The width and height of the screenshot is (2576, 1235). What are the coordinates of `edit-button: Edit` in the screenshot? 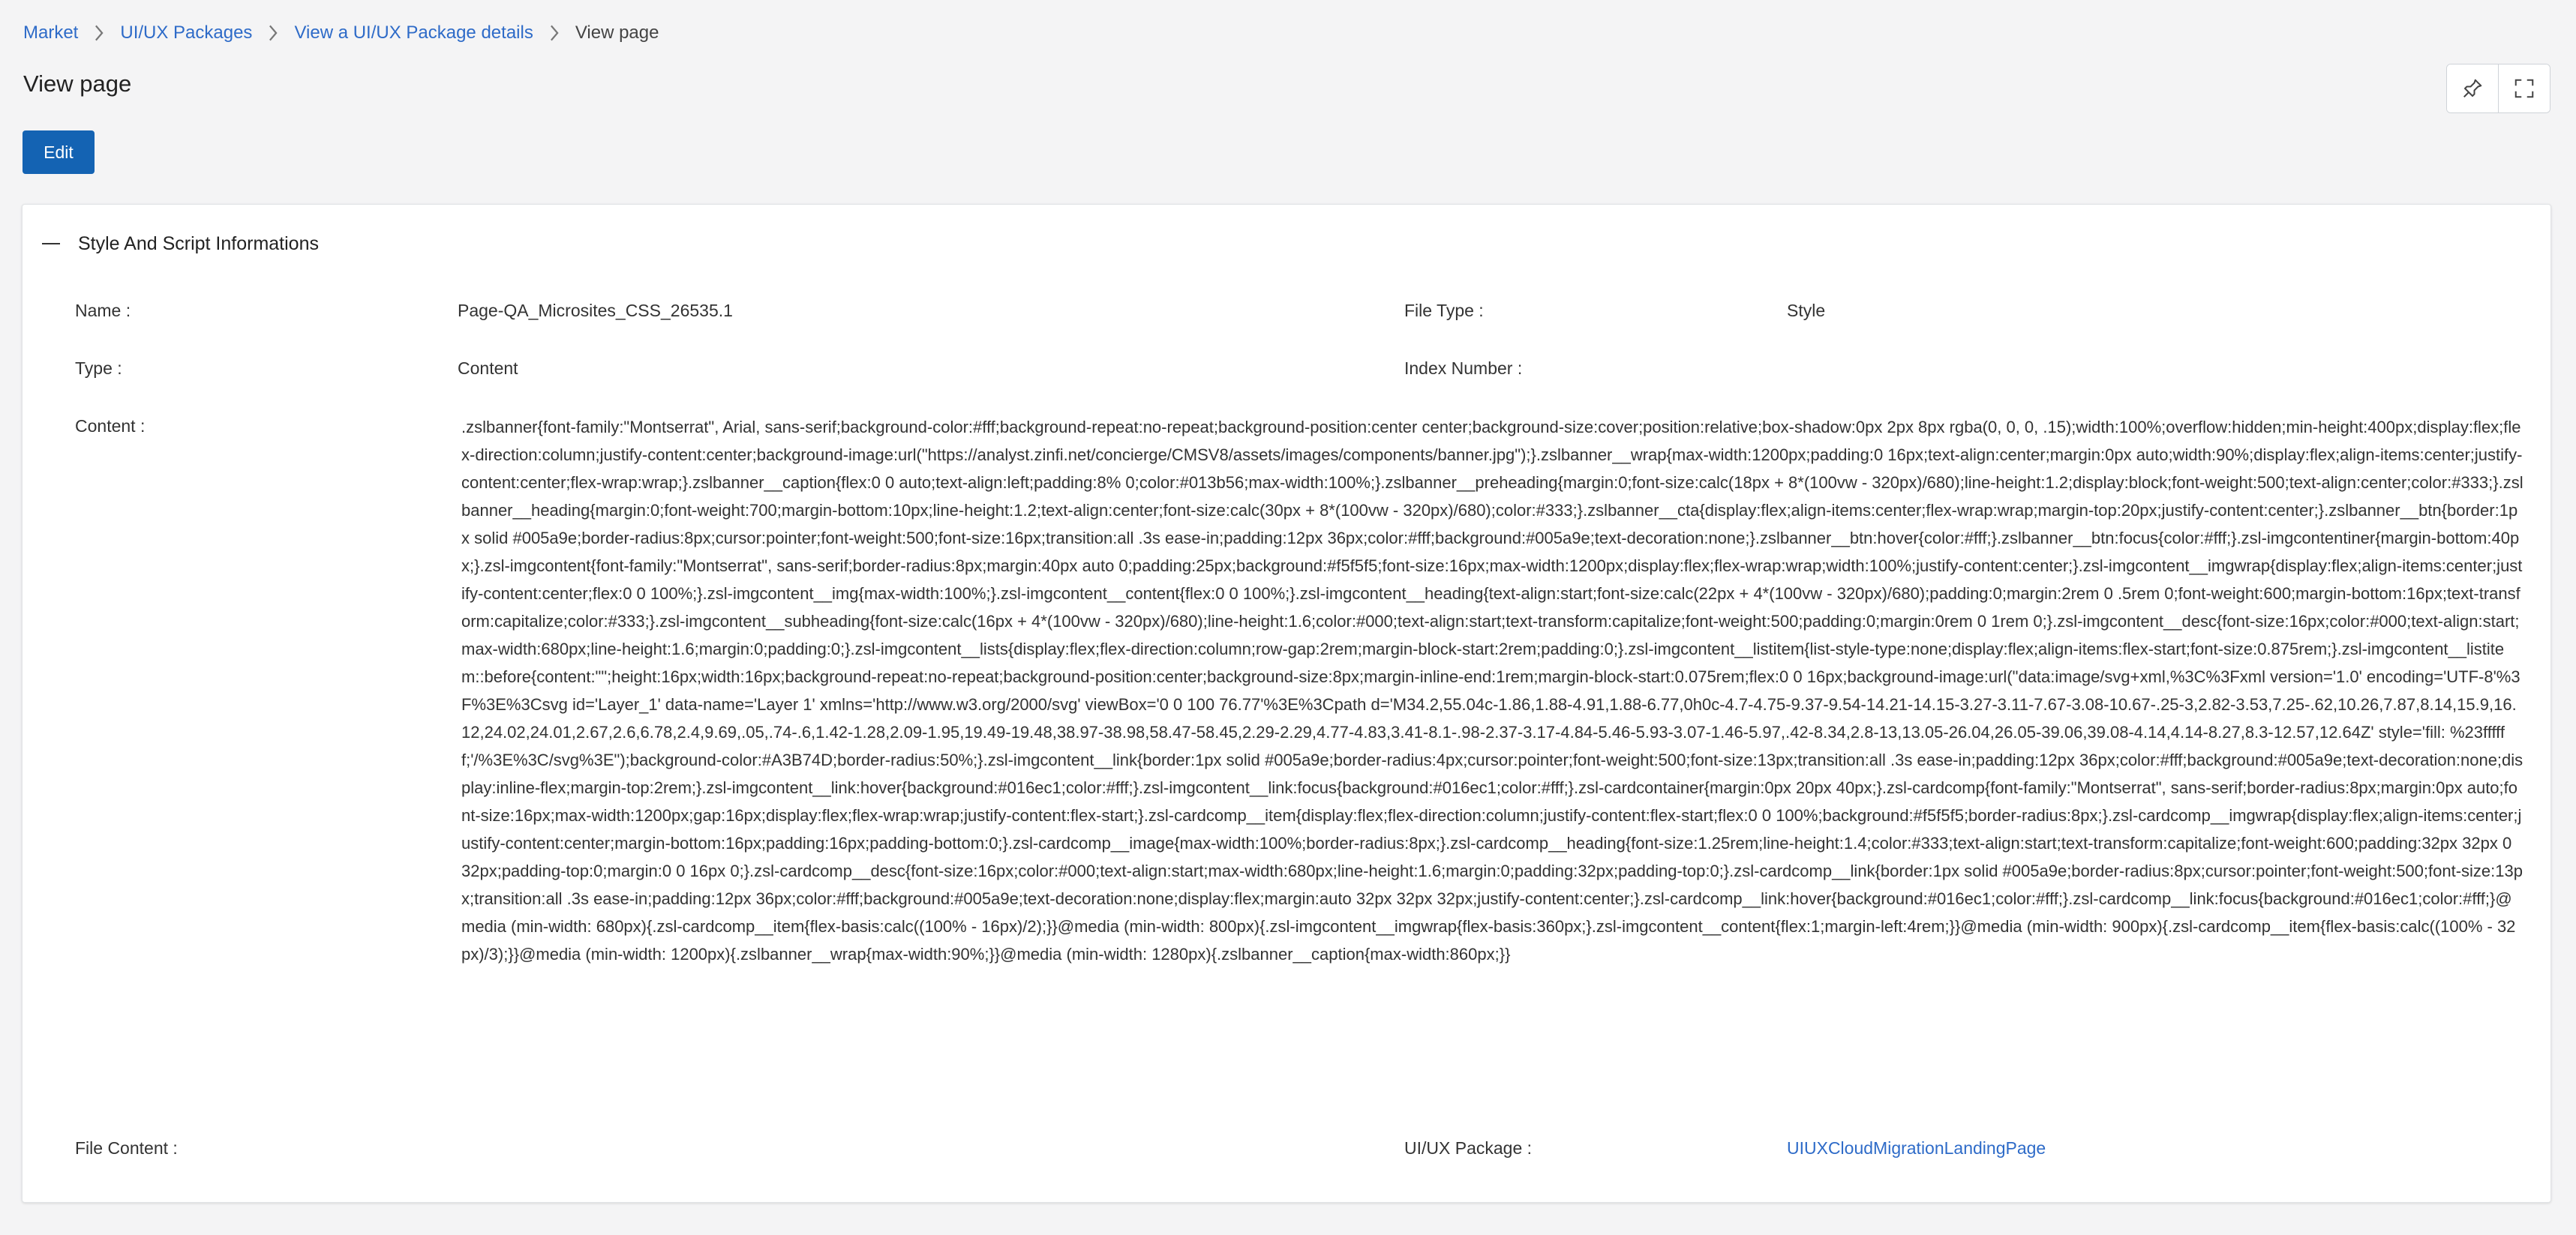 It's located at (59, 152).